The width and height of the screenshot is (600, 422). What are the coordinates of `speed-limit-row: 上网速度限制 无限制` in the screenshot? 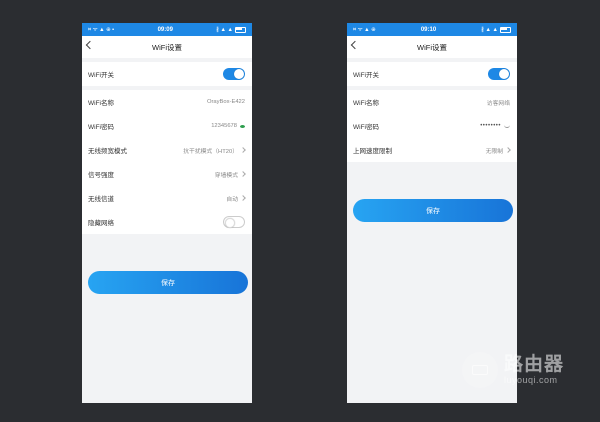 It's located at (432, 150).